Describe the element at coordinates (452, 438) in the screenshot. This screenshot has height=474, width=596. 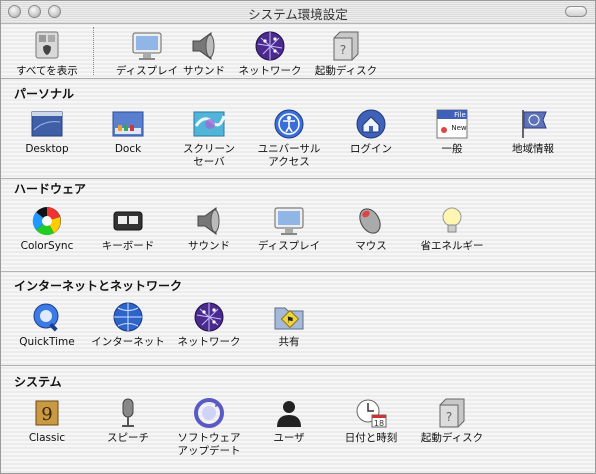
I see `pref-startup-disk-label: 起動ディスク` at that location.